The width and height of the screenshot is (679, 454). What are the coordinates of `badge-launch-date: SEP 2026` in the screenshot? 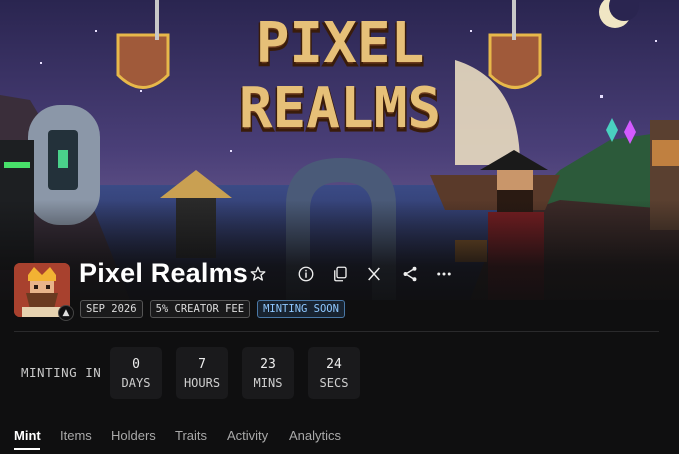 It's located at (111, 309).